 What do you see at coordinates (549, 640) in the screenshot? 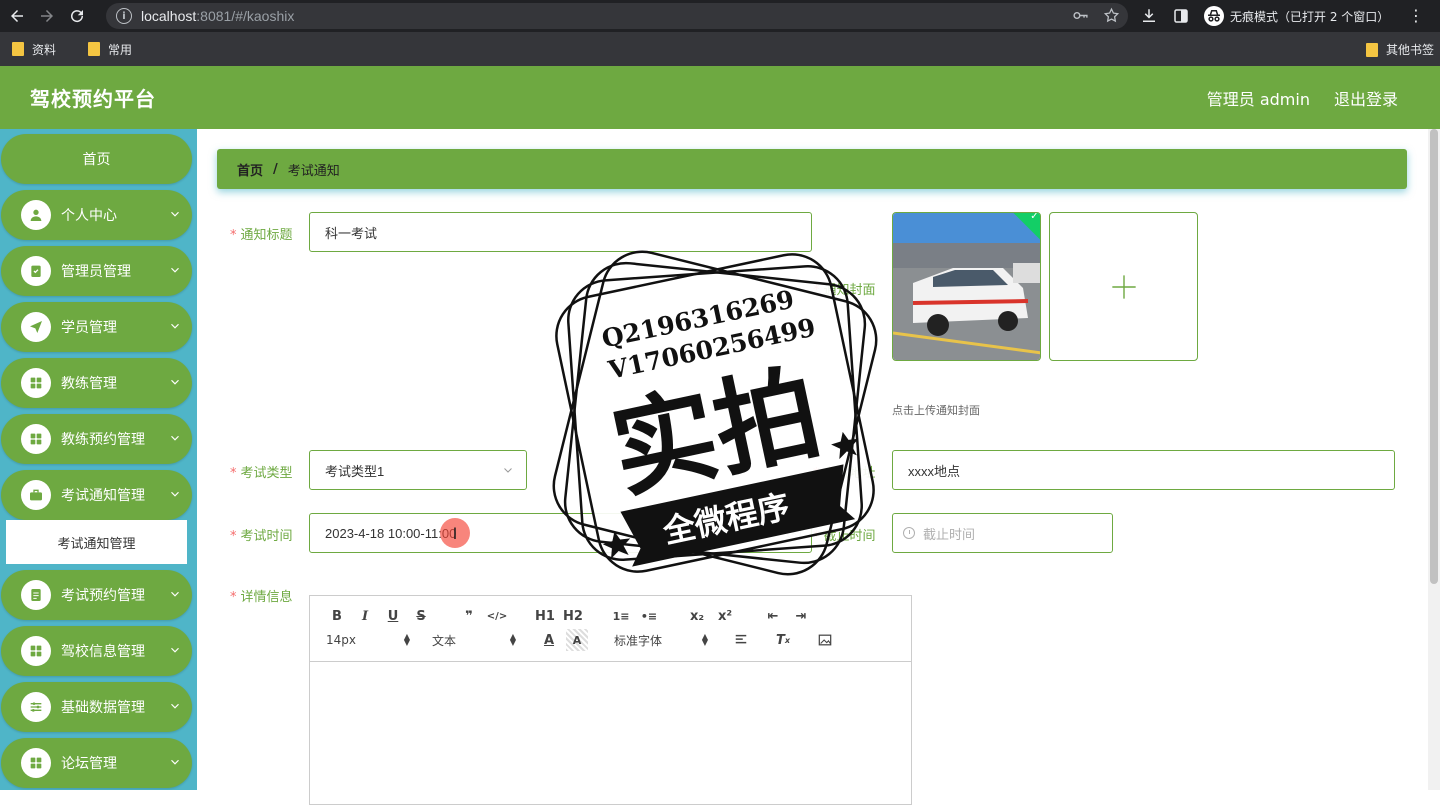
I see `font-color-icon: A` at bounding box center [549, 640].